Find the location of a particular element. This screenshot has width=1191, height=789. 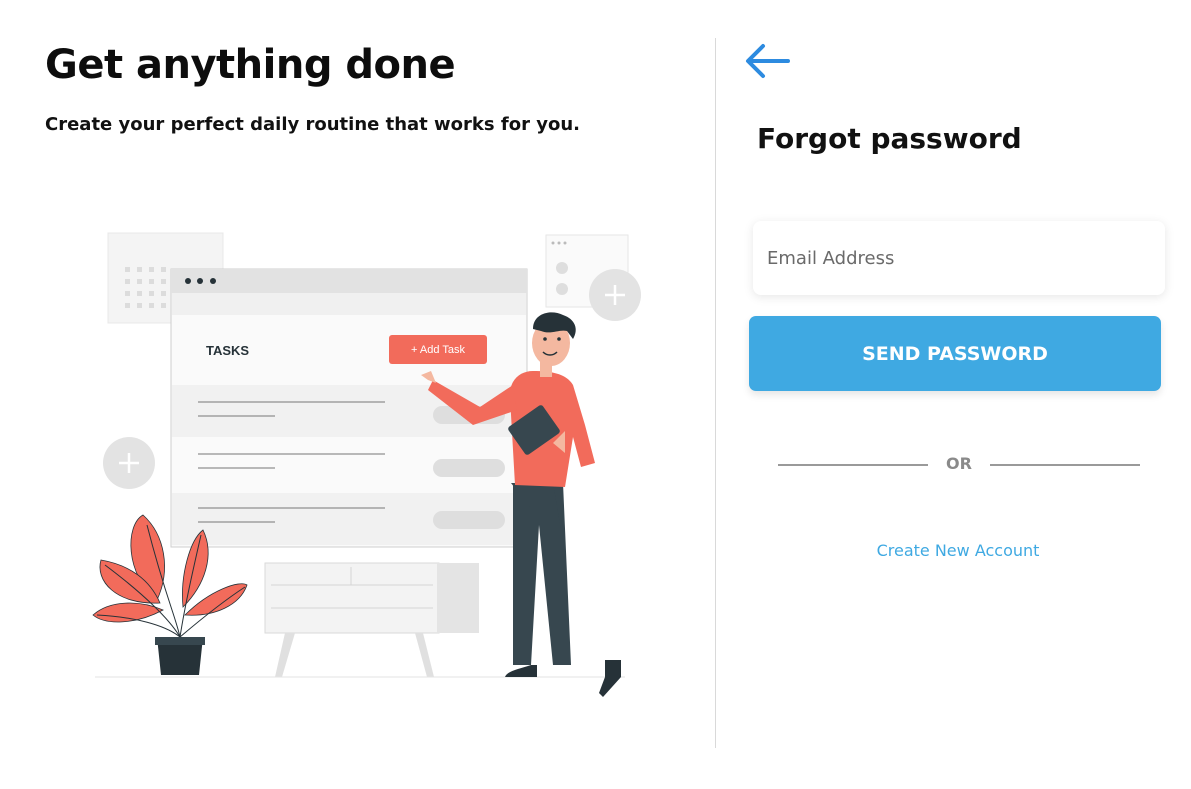

email-field-container is located at coordinates (959, 258).